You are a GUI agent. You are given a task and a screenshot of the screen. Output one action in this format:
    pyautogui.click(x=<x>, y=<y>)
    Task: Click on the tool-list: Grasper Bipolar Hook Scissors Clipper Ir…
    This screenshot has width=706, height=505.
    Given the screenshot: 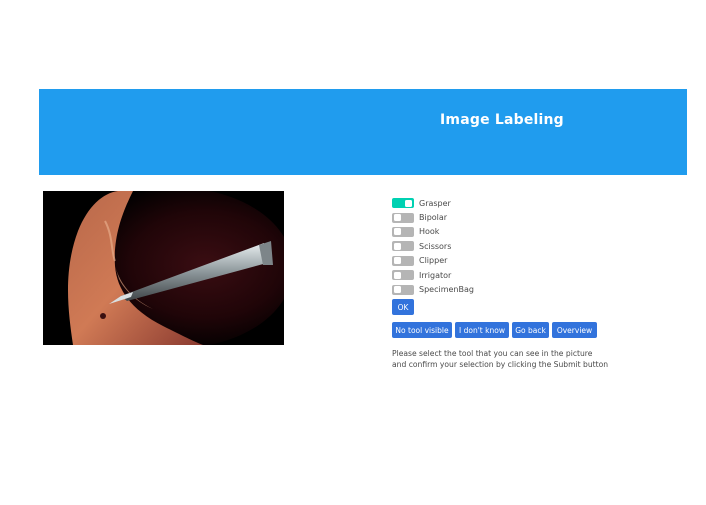 What is the action you would take?
    pyautogui.click(x=433, y=246)
    